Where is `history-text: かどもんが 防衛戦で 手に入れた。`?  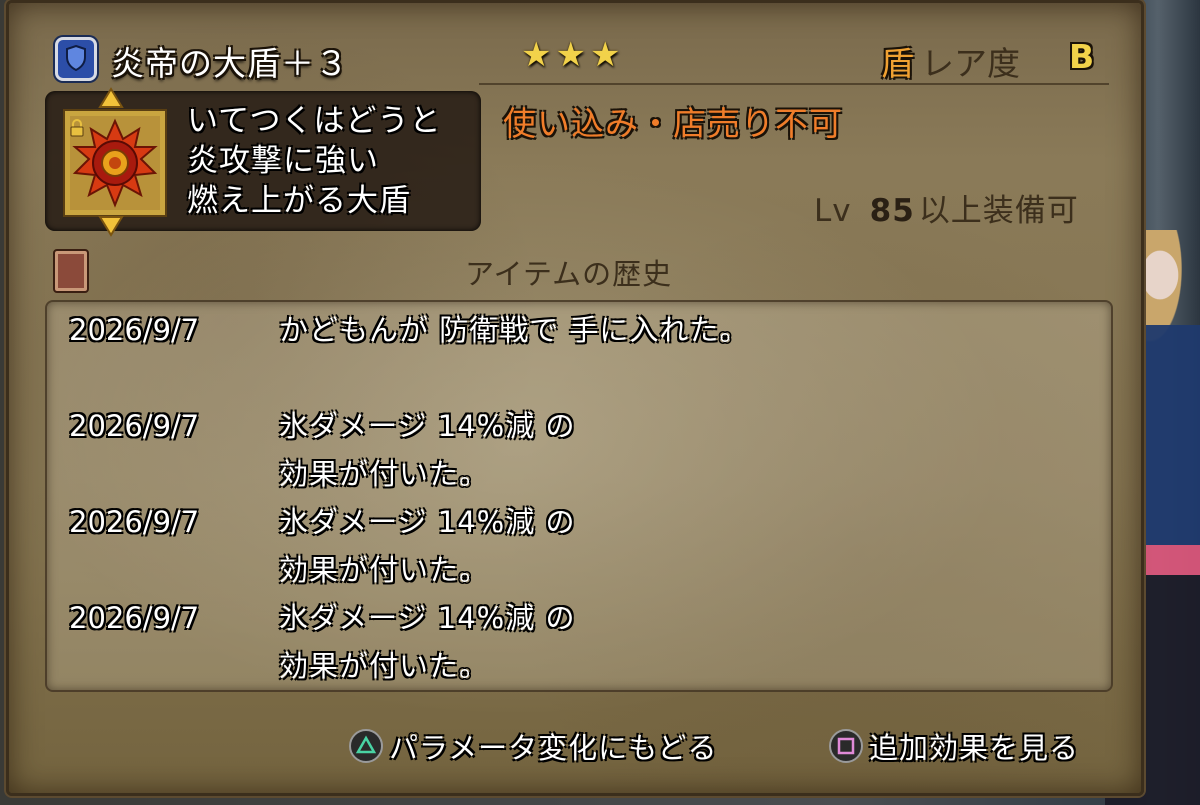 history-text: かどもんが 防衛戦で 手に入れた。 is located at coordinates (514, 330).